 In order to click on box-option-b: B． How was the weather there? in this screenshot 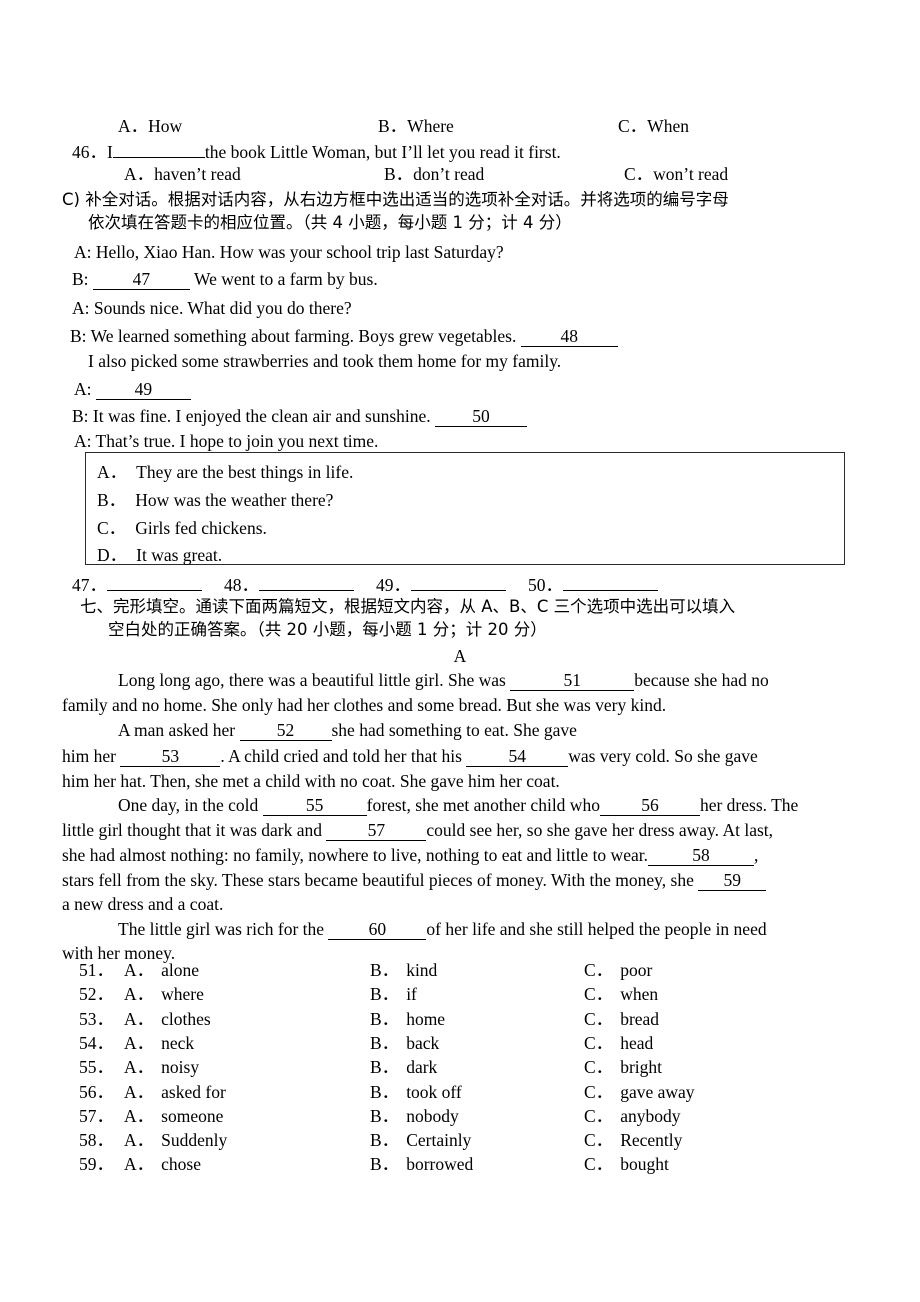, I will do `click(215, 499)`.